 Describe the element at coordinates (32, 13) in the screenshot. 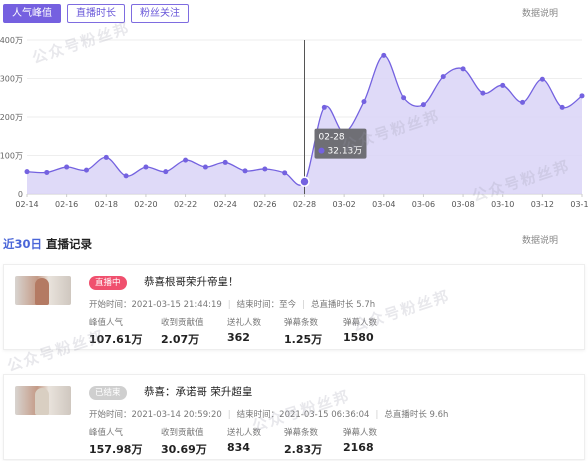

I see `tab-peak-popularity: 人气峰值` at that location.